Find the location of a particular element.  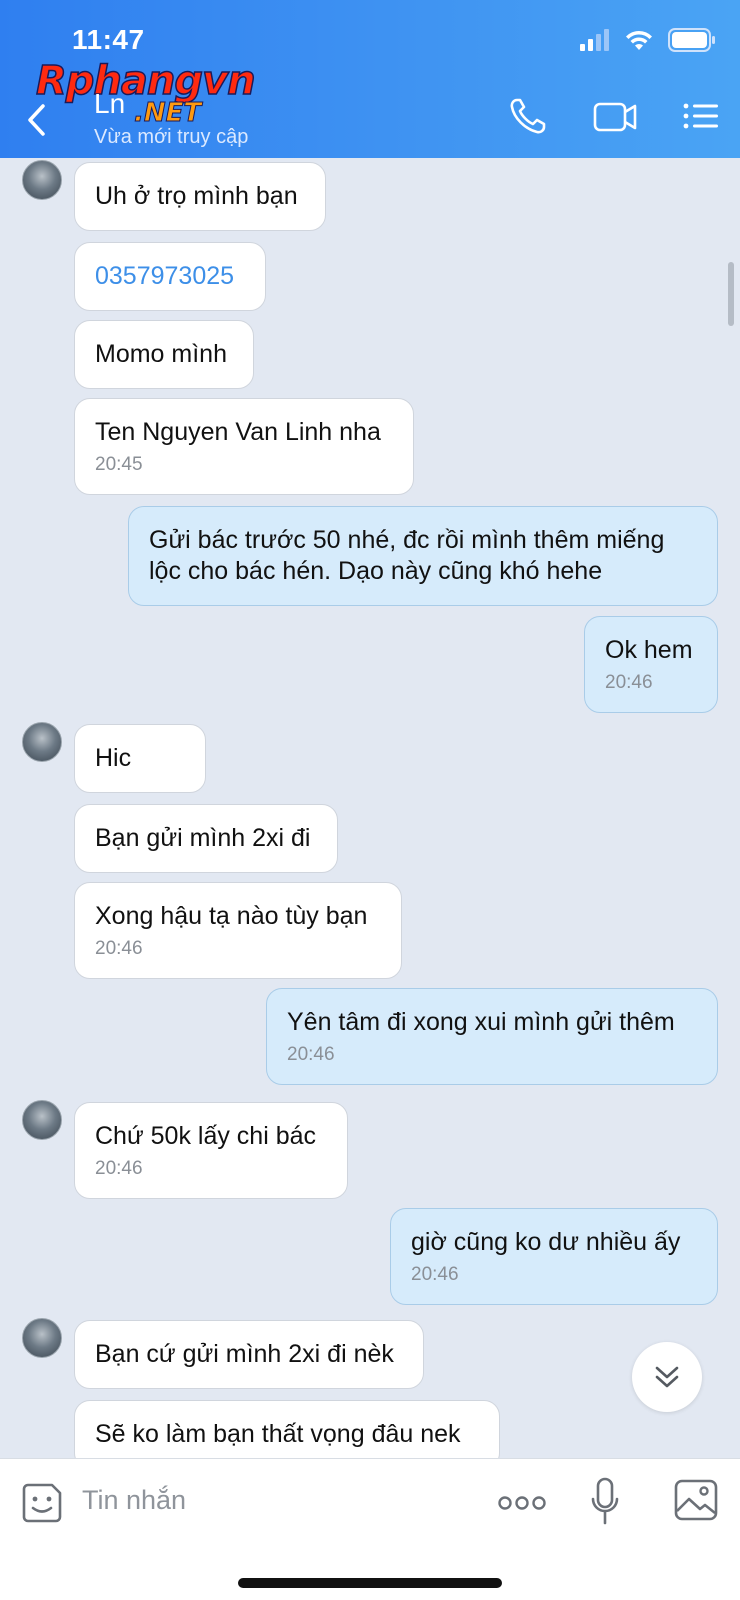

wifi-icon is located at coordinates (639, 40).